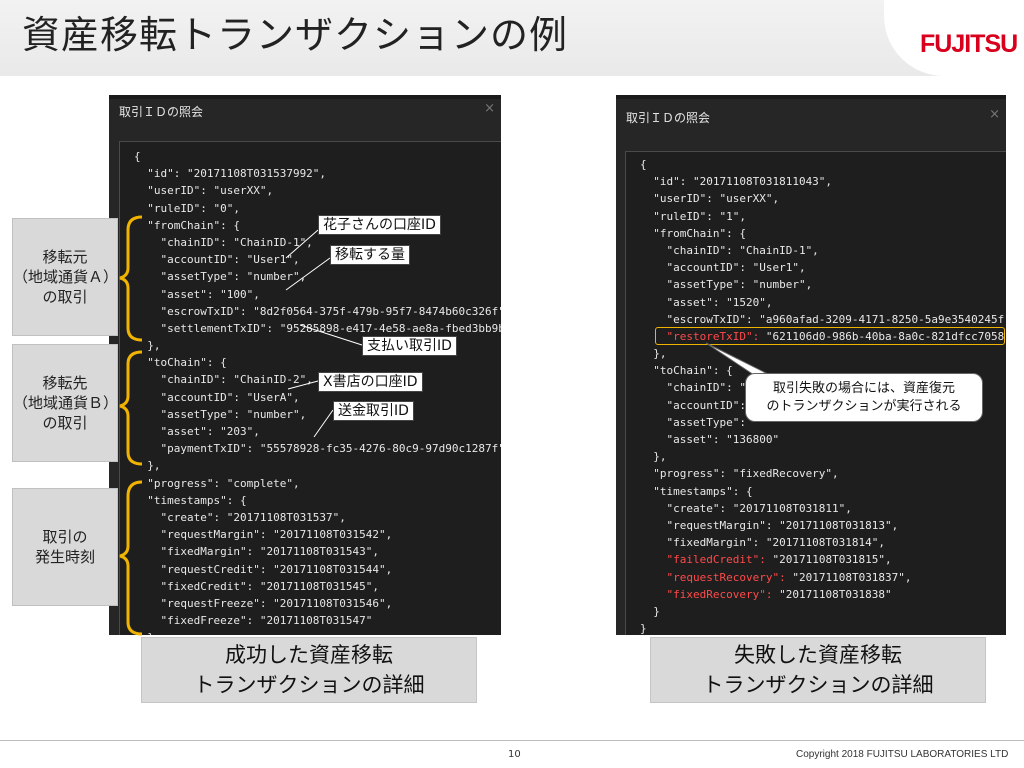  I want to click on bubble-line: 取引失敗の場合には、資産復元, so click(863, 388).